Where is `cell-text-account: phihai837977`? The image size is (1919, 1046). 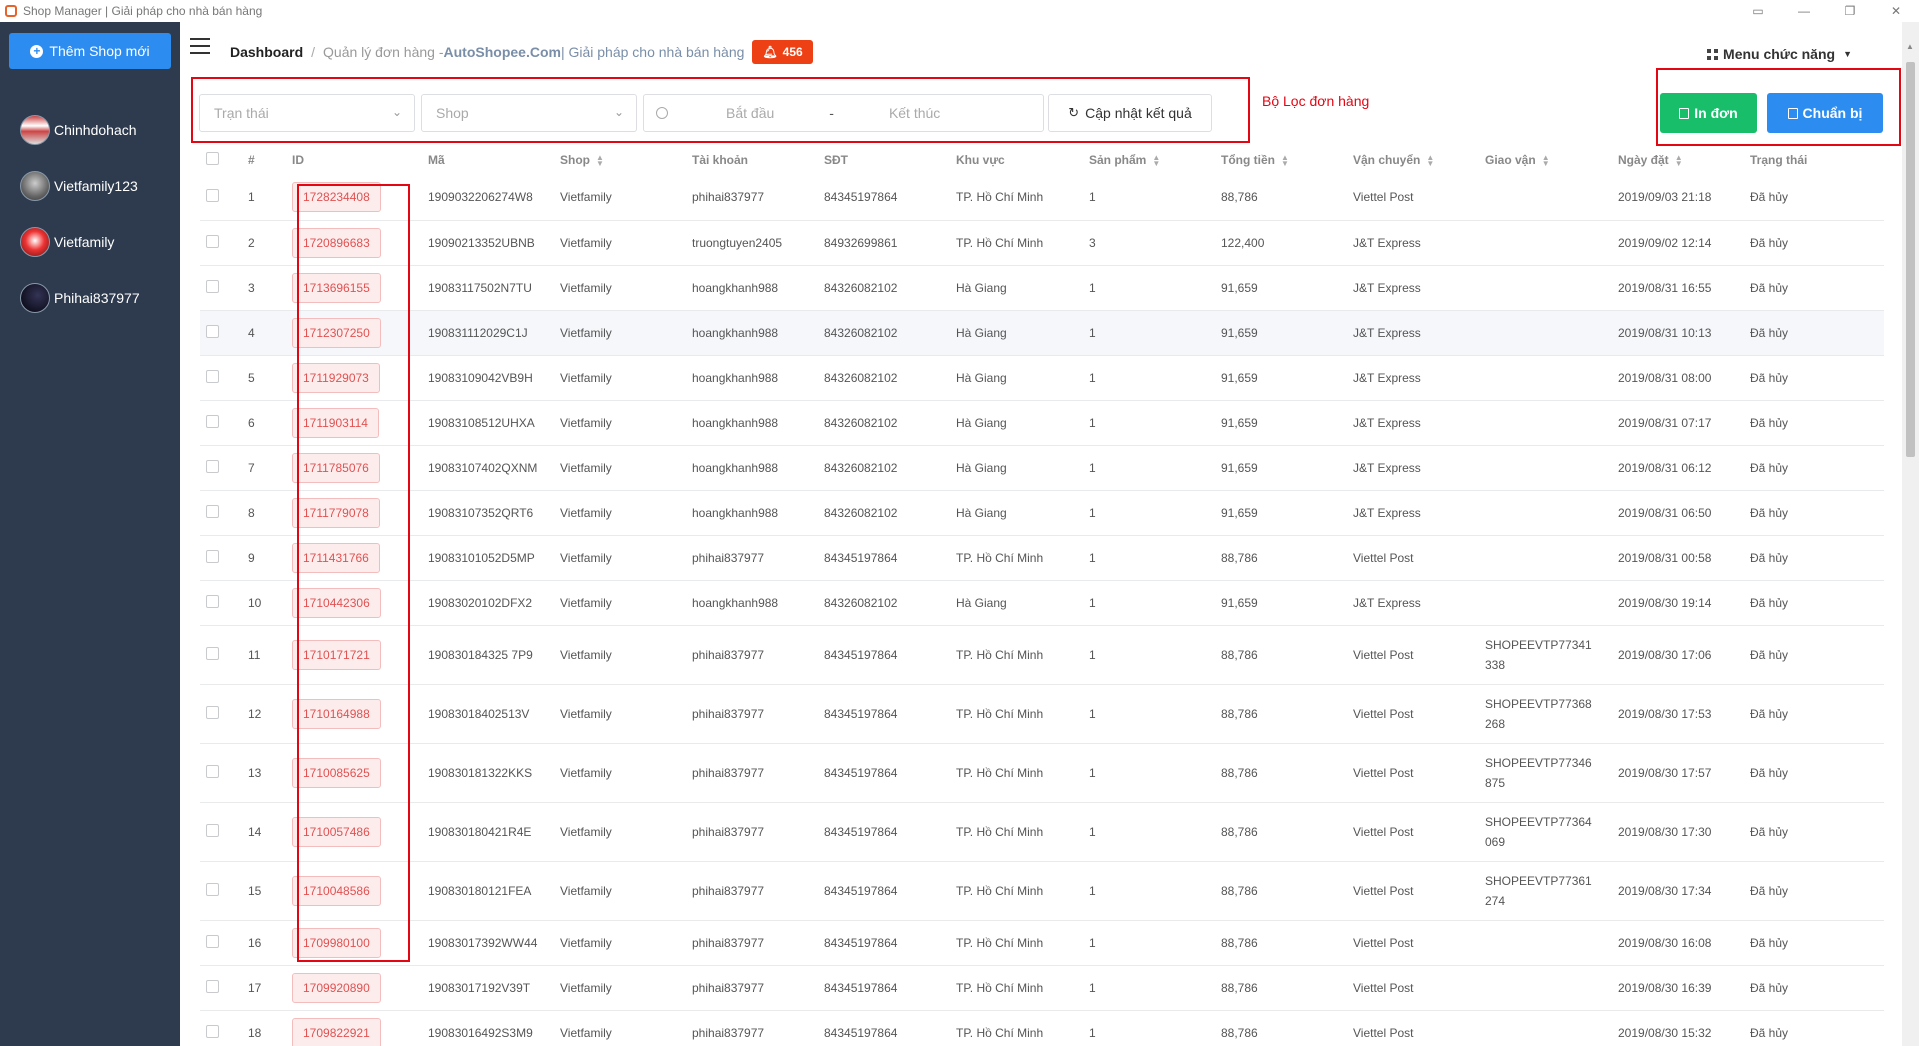 cell-text-account: phihai837977 is located at coordinates (728, 772).